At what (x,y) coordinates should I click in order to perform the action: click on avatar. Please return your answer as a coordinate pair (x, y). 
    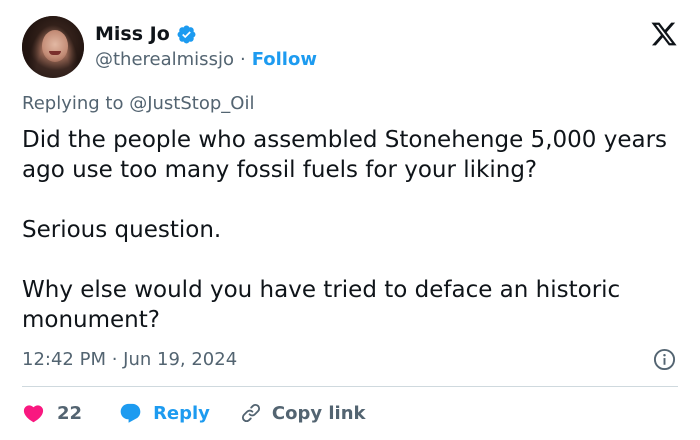
    Looking at the image, I should click on (53, 47).